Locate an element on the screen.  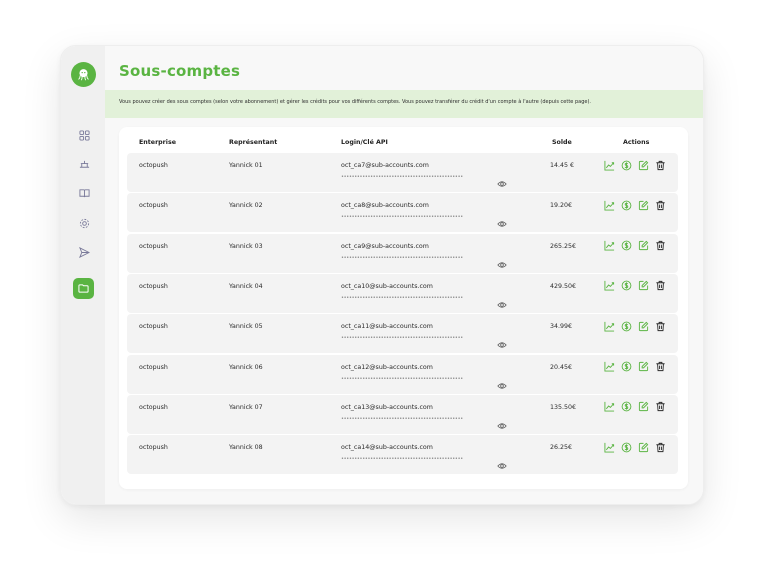
representant-cell: Yannick 03 is located at coordinates (246, 246).